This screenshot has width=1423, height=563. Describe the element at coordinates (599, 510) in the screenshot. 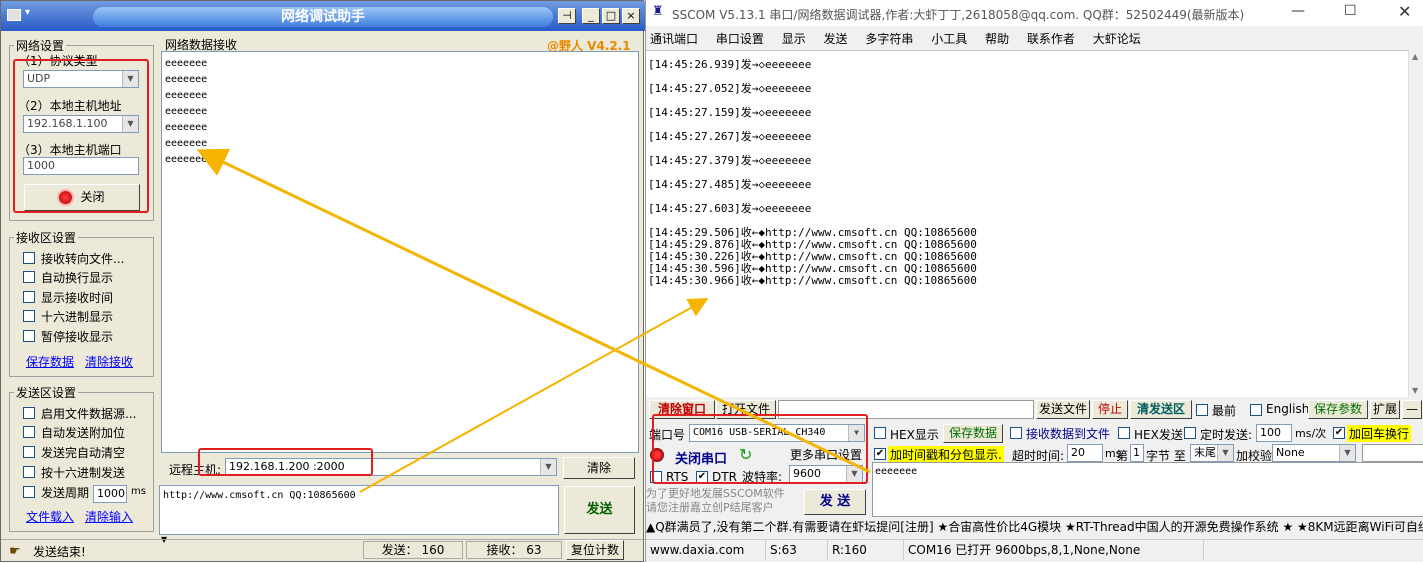

I see `send-button: 发送` at that location.